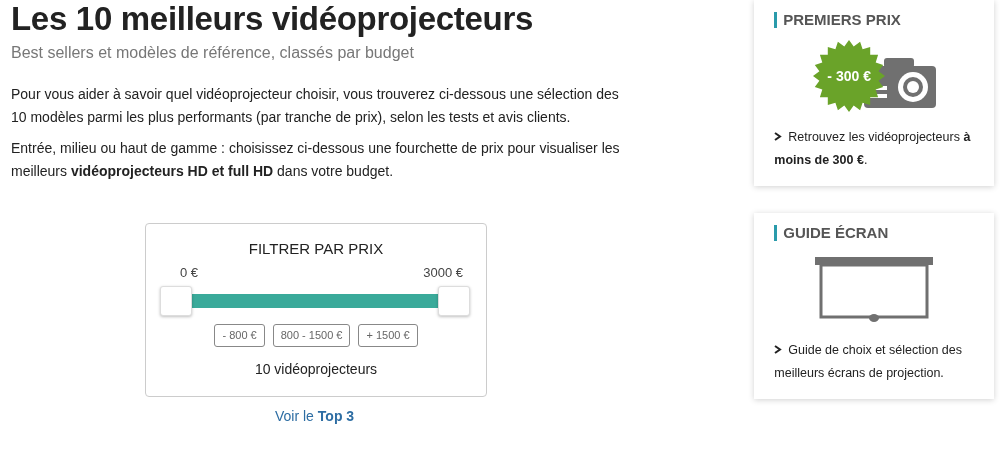  Describe the element at coordinates (189, 272) in the screenshot. I see `min-price-label: 0 €` at that location.